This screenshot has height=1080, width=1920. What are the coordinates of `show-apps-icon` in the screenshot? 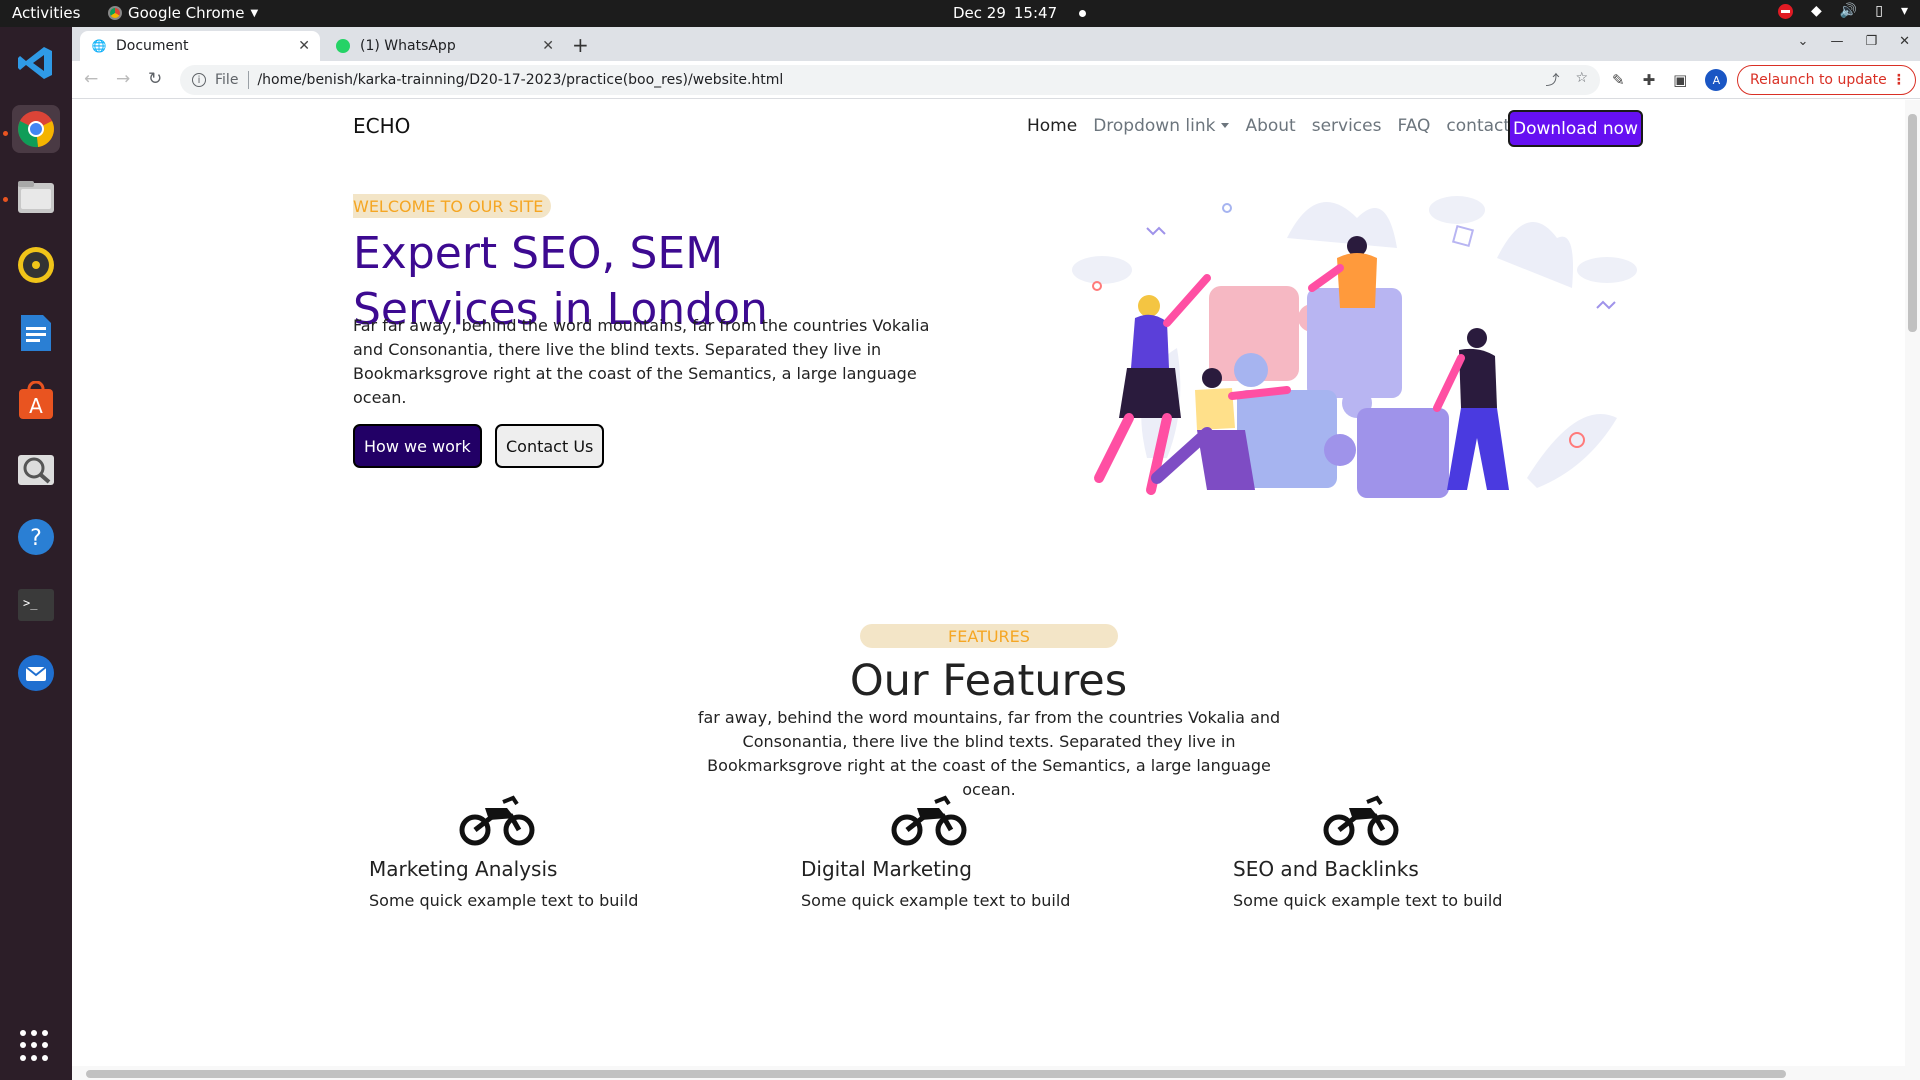 It's located at (36, 1046).